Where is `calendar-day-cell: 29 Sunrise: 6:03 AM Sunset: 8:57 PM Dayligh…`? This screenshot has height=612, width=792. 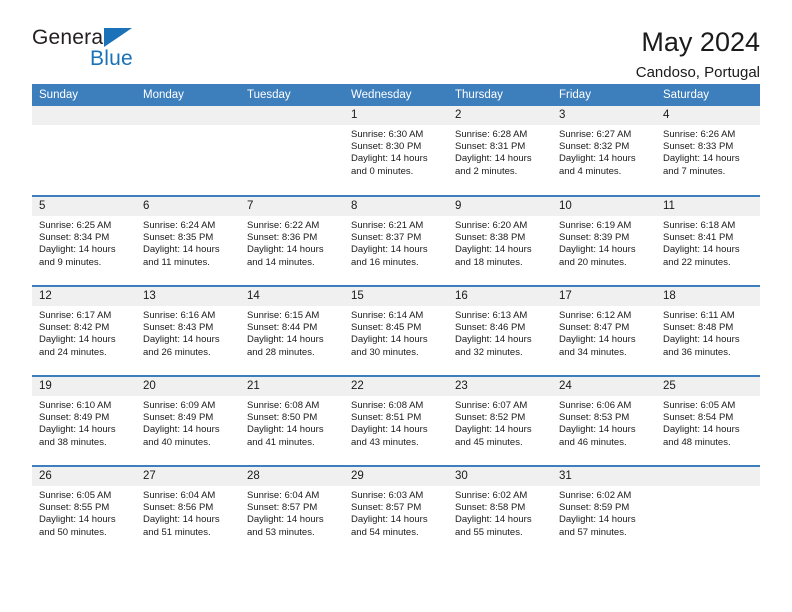
calendar-day-cell: 29 Sunrise: 6:03 AM Sunset: 8:57 PM Dayligh… is located at coordinates (396, 510).